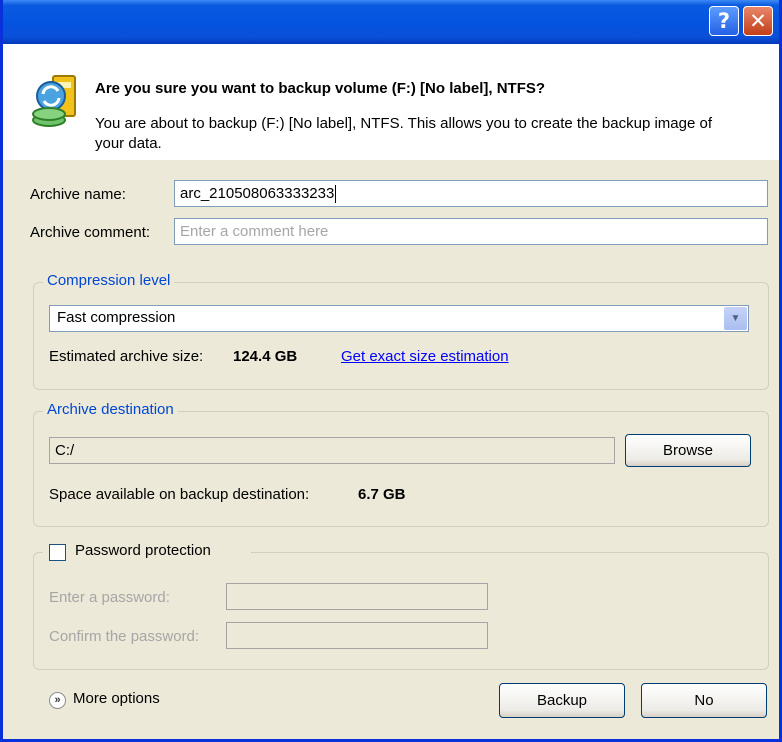 The image size is (782, 742). Describe the element at coordinates (78, 194) in the screenshot. I see `archive-name-label: Archive name:` at that location.